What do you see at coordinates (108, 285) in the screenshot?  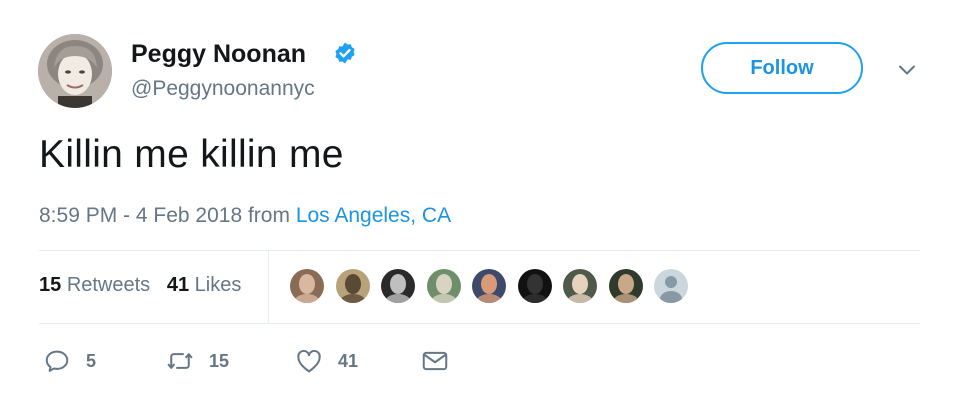 I see `retweets-label: Retweets` at bounding box center [108, 285].